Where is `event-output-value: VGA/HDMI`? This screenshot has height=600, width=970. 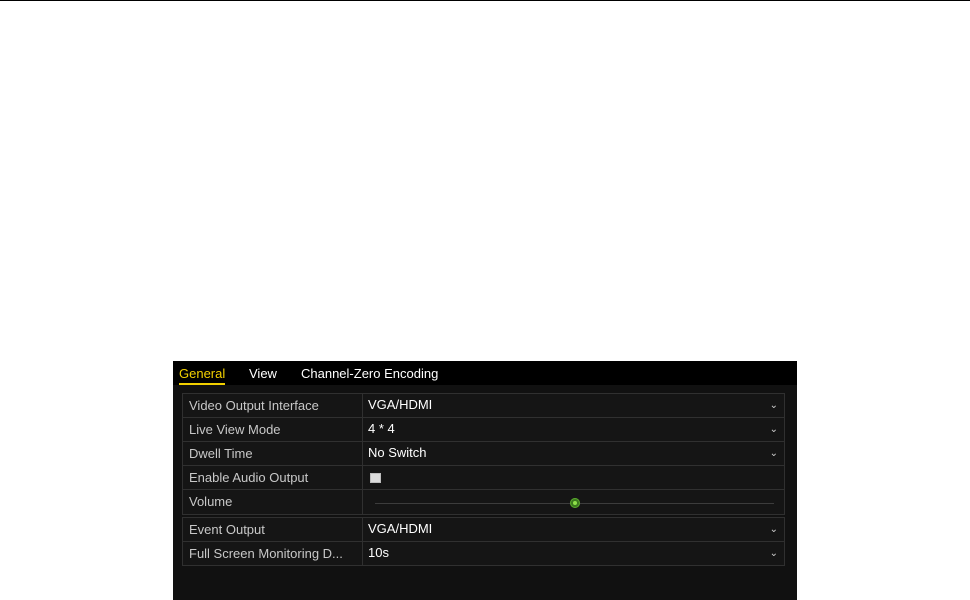
event-output-value: VGA/HDMI is located at coordinates (400, 528).